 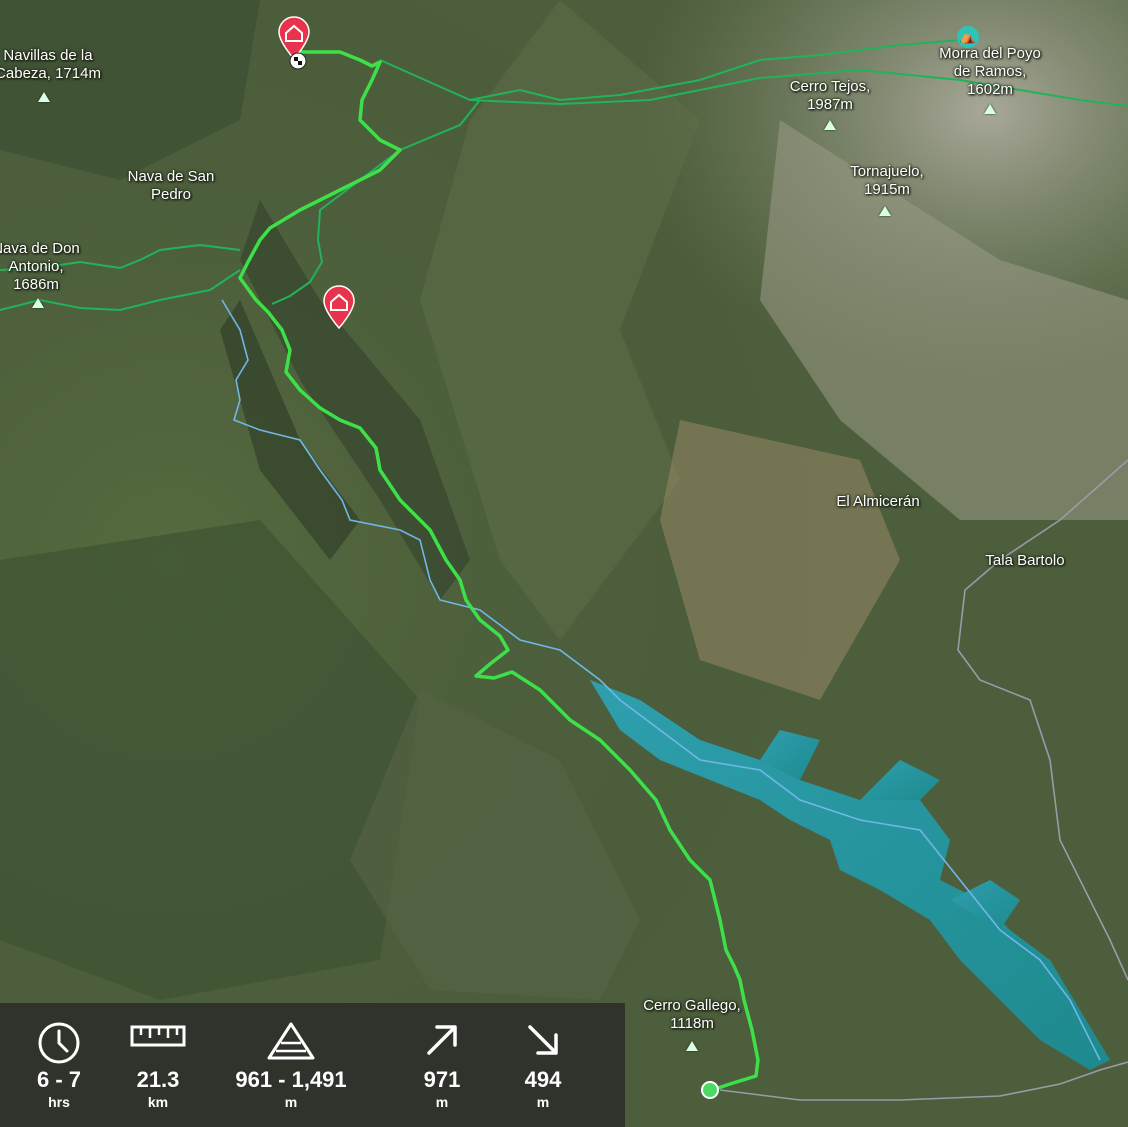 What do you see at coordinates (990, 89) in the screenshot?
I see `place-elevation: 1602m` at bounding box center [990, 89].